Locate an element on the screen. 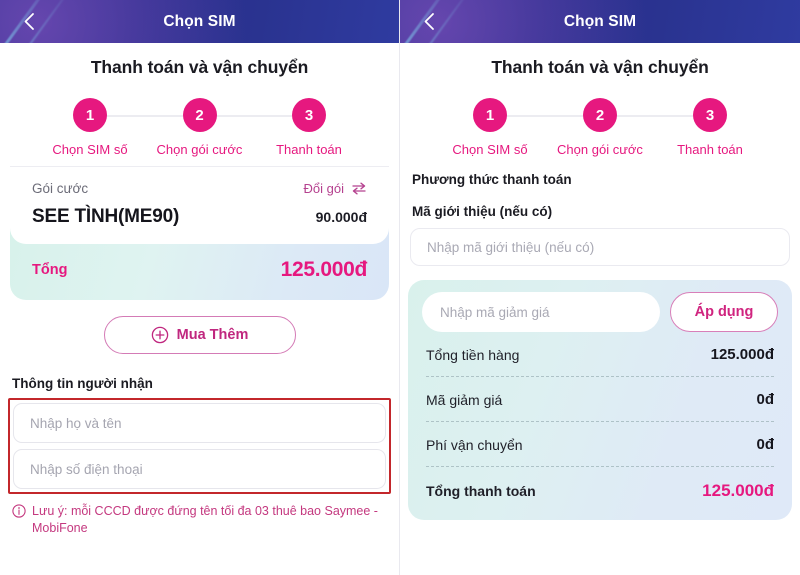 The width and height of the screenshot is (800, 575). summary-row-subtotal: Tổng tiền hàng 125.000đ is located at coordinates (600, 354).